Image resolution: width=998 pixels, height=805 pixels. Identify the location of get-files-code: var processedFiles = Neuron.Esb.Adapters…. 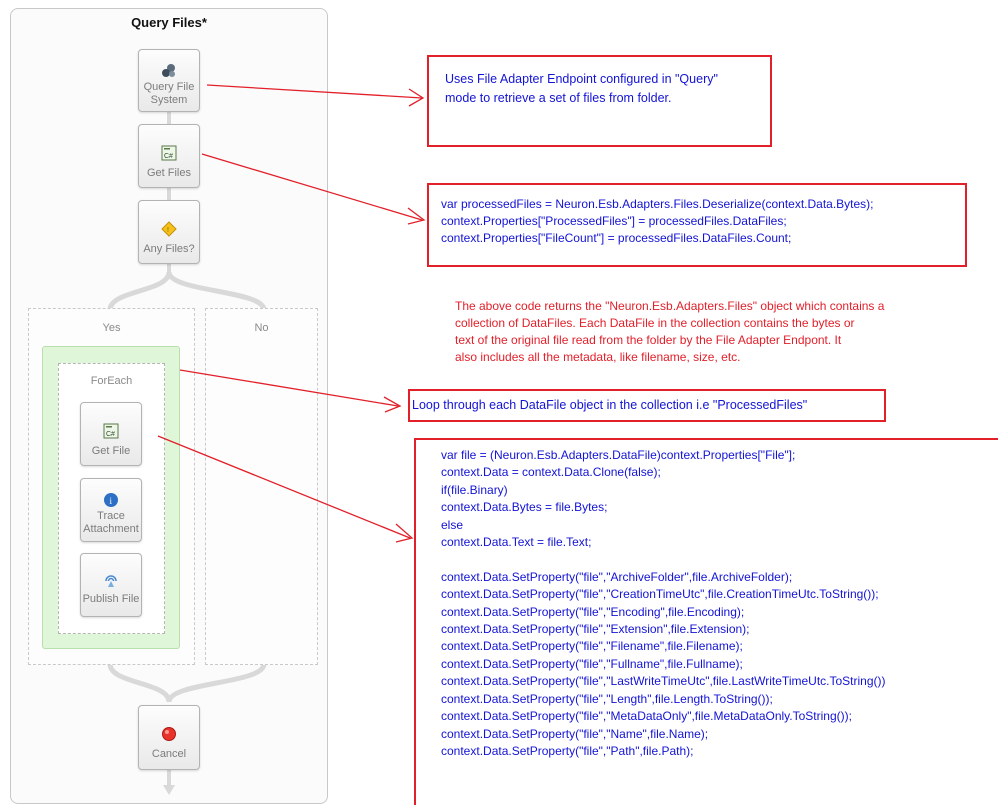
(657, 221).